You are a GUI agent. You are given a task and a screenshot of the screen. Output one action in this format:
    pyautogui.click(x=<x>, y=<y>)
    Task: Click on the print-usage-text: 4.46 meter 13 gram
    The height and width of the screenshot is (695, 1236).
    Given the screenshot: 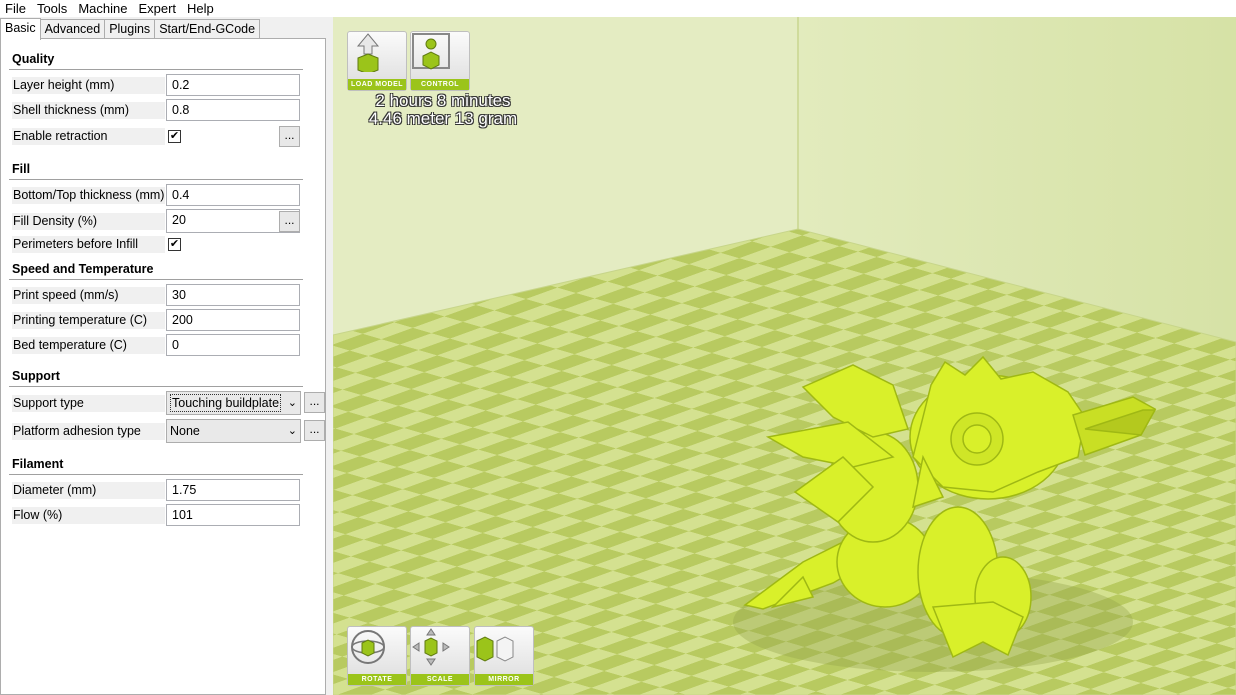 What is the action you would take?
    pyautogui.click(x=443, y=118)
    